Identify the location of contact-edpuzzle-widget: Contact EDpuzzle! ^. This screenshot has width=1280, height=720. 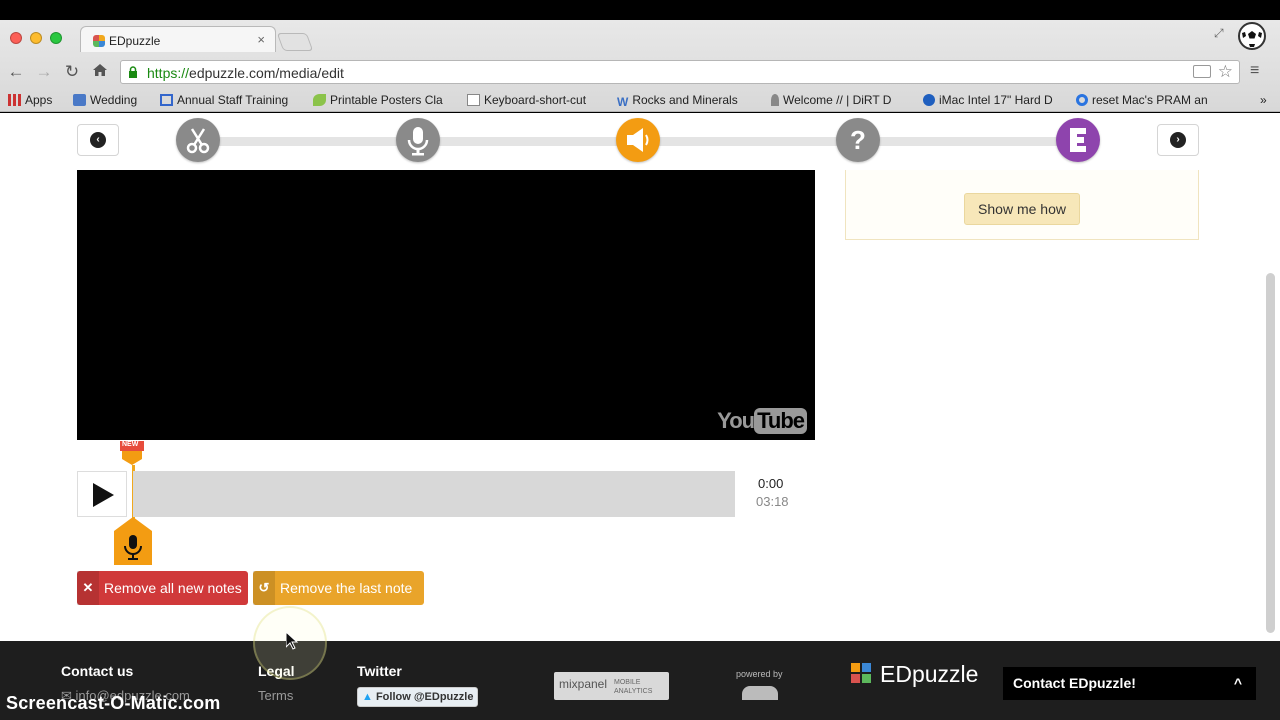
(1129, 683).